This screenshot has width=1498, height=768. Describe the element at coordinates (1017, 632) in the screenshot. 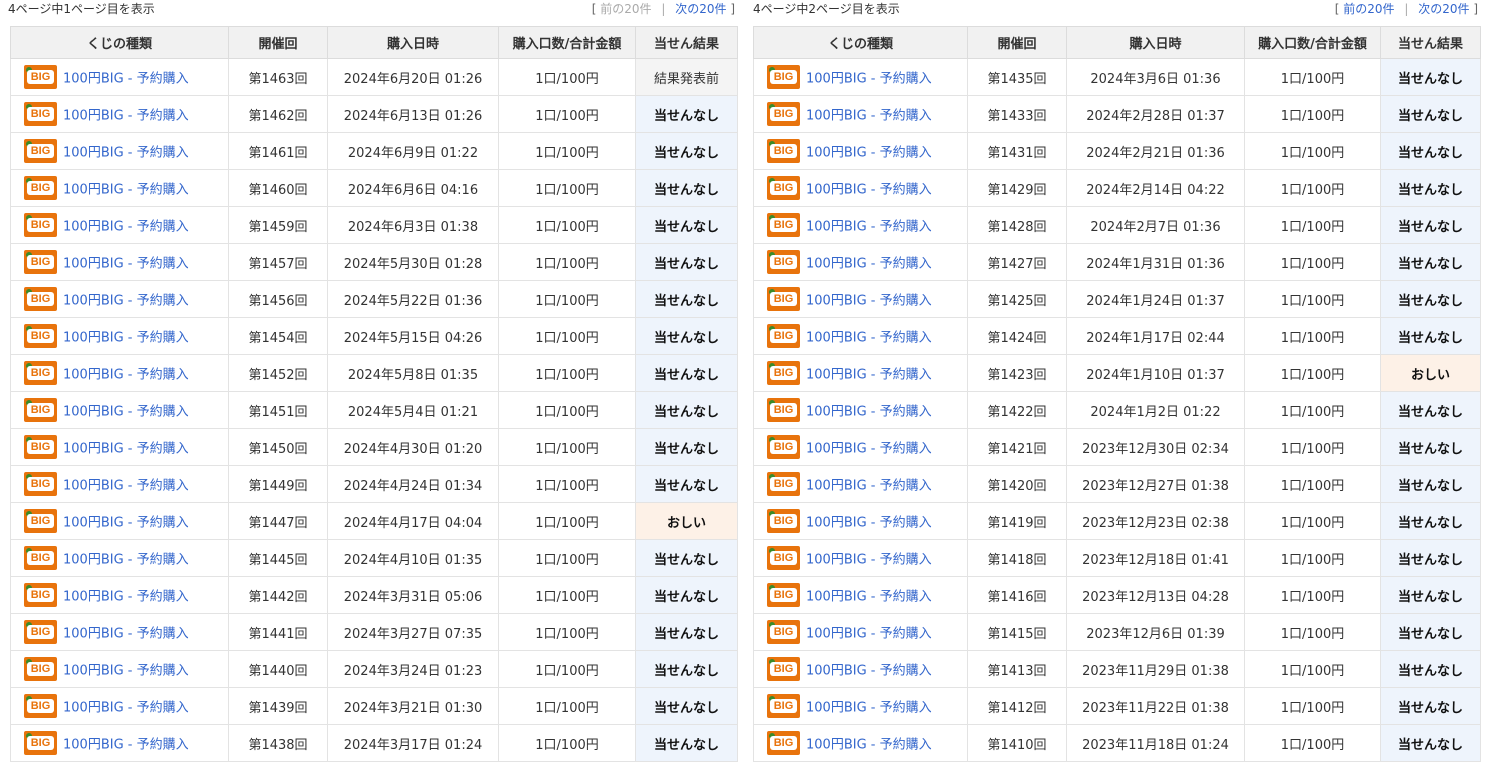

I see `round-cell: 第1415回` at that location.